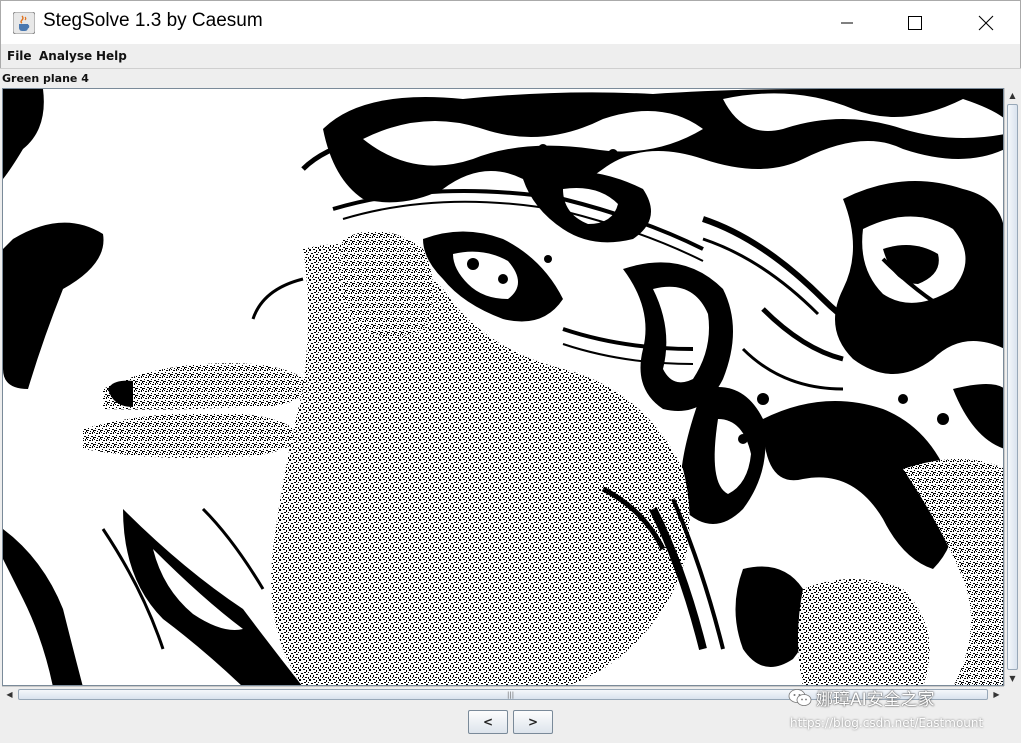  I want to click on next-plane-button: >, so click(533, 722).